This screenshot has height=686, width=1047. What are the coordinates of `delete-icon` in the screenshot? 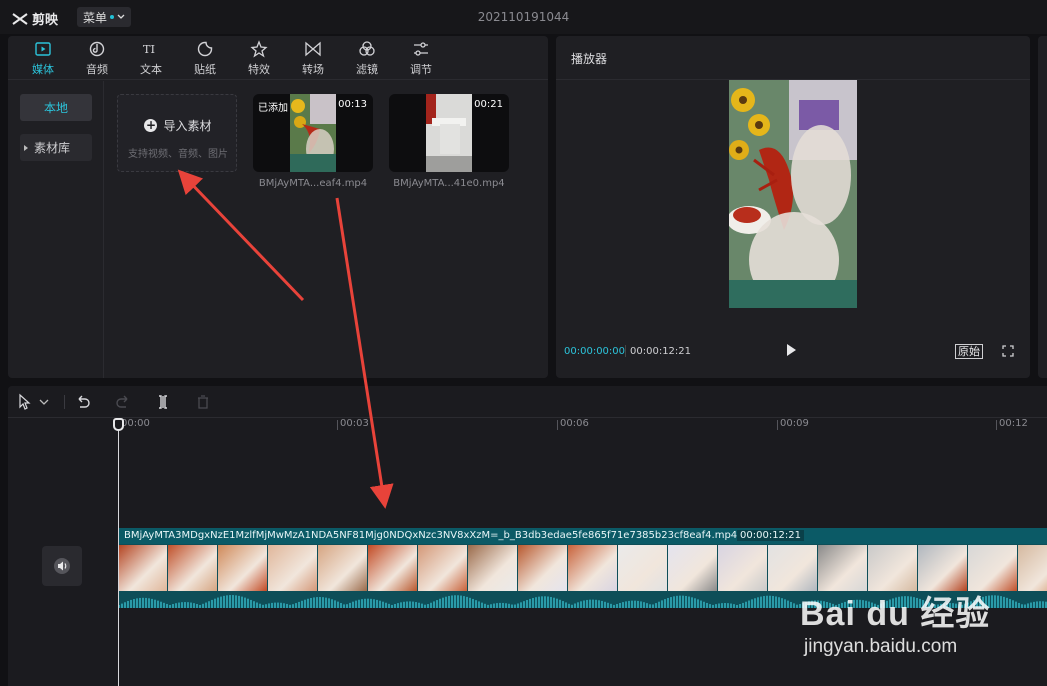 It's located at (203, 402).